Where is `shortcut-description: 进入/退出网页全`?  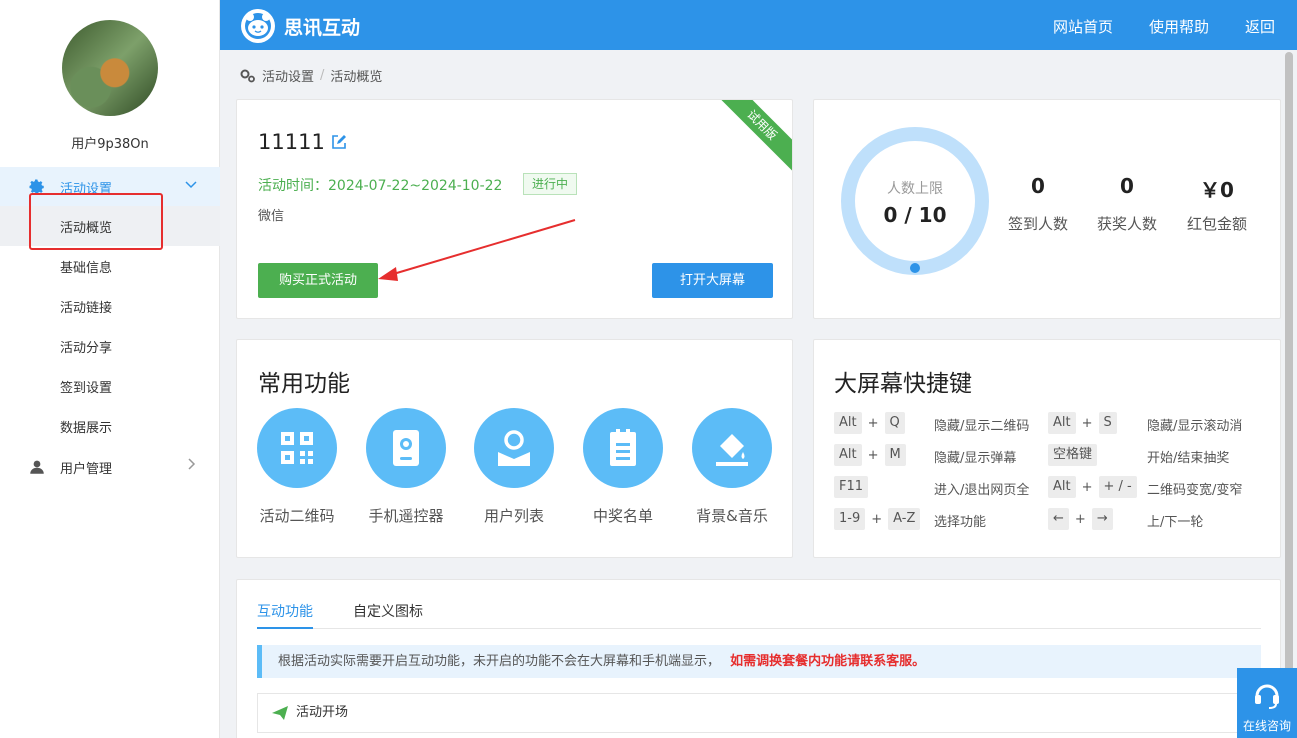 shortcut-description: 进入/退出网页全 is located at coordinates (982, 490).